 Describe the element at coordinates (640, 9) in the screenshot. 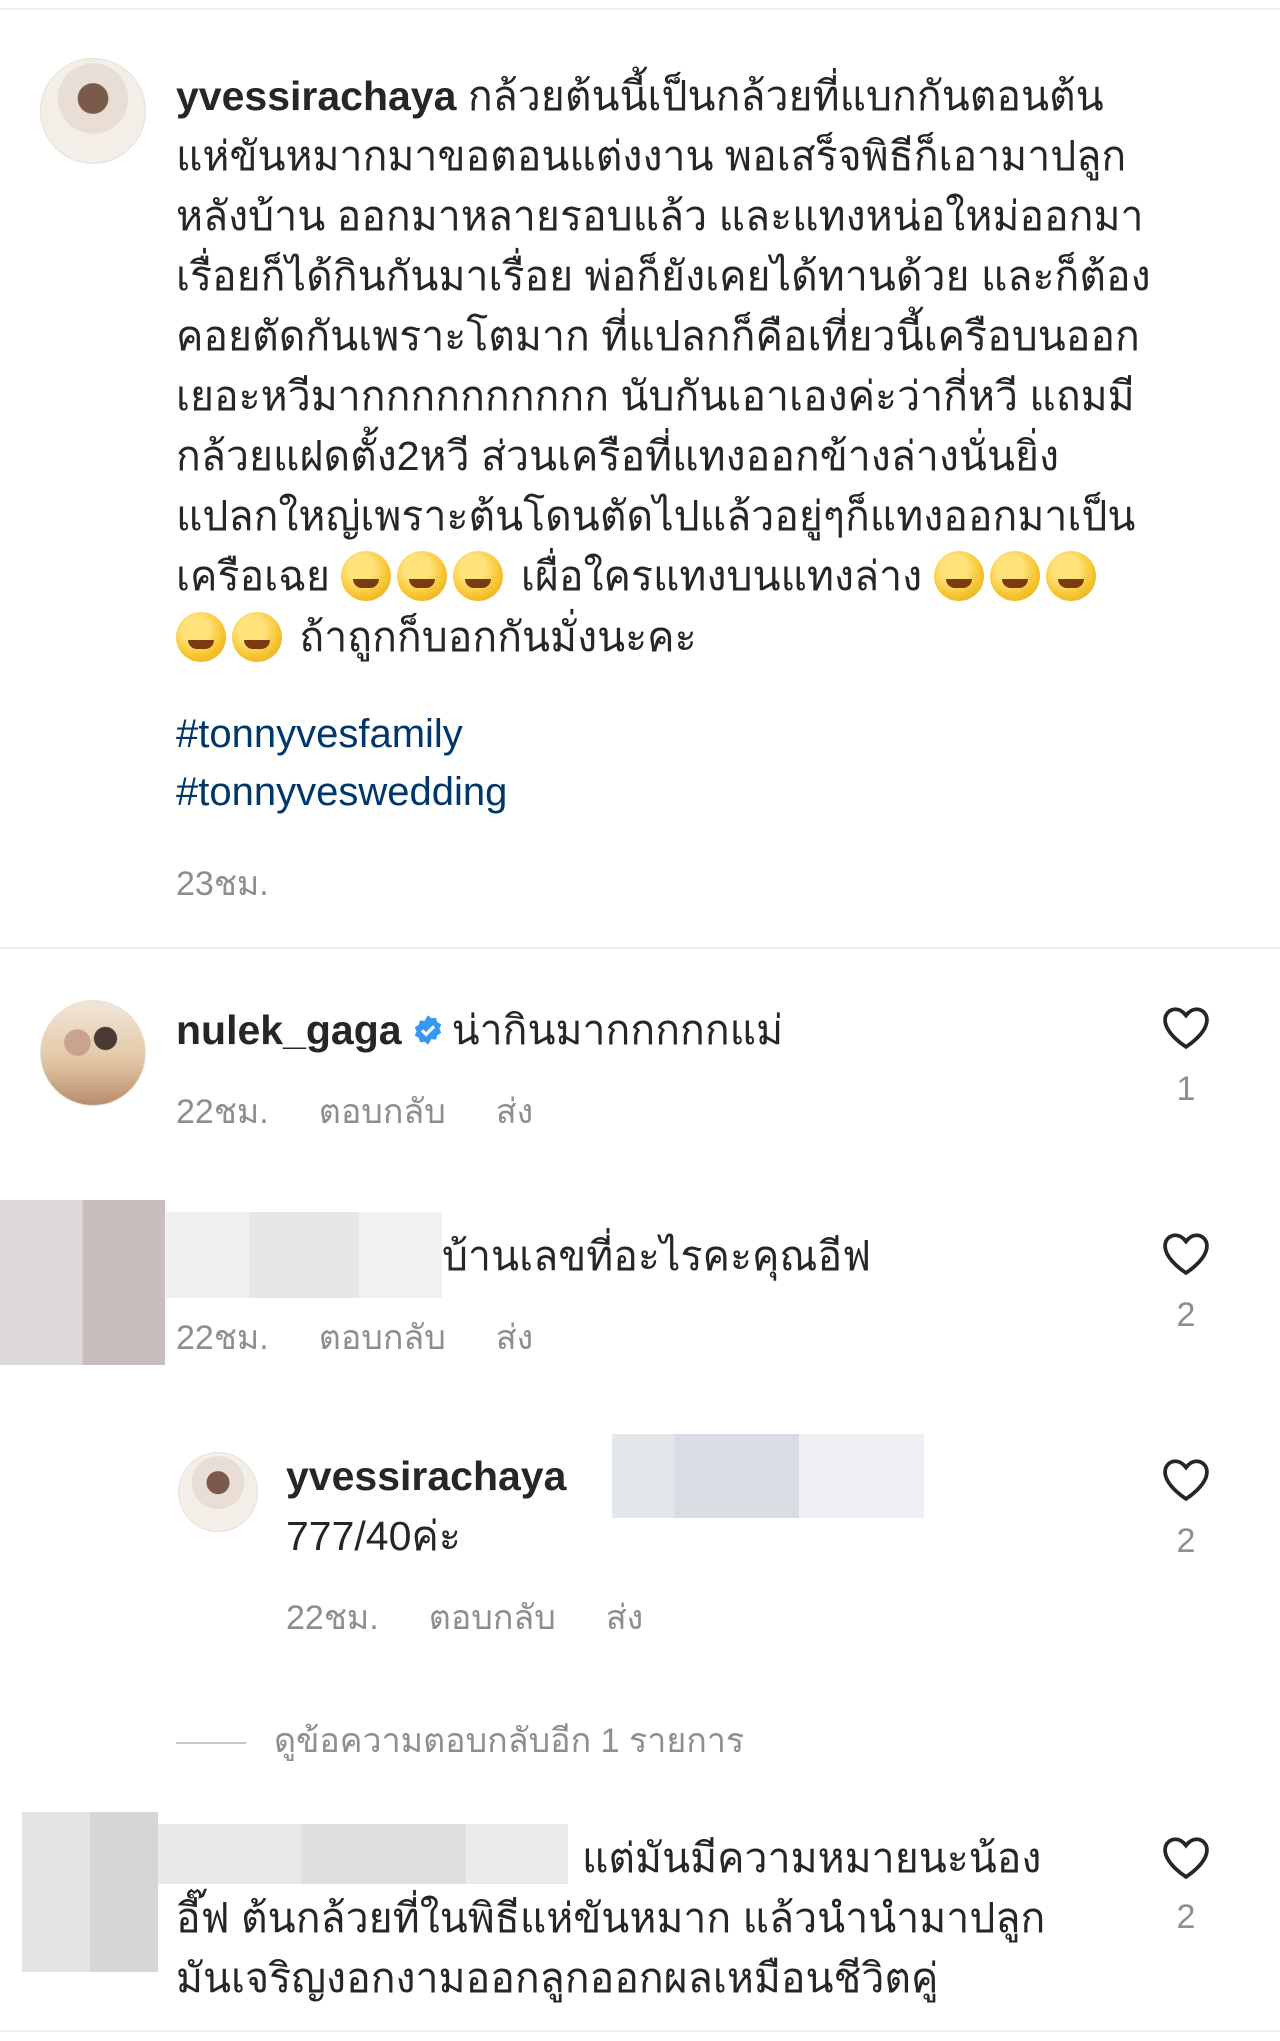

I see `top-divider` at that location.